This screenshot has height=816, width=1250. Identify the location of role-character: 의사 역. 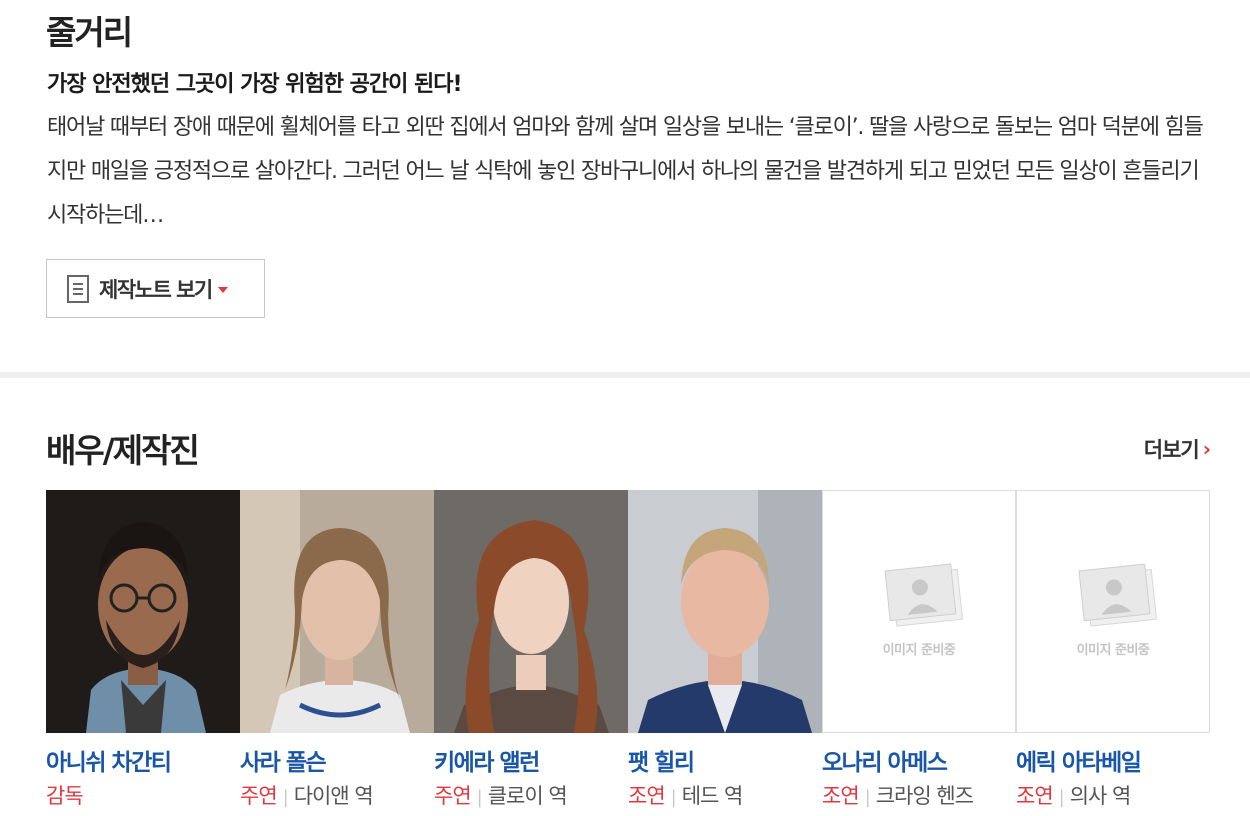
(1100, 796).